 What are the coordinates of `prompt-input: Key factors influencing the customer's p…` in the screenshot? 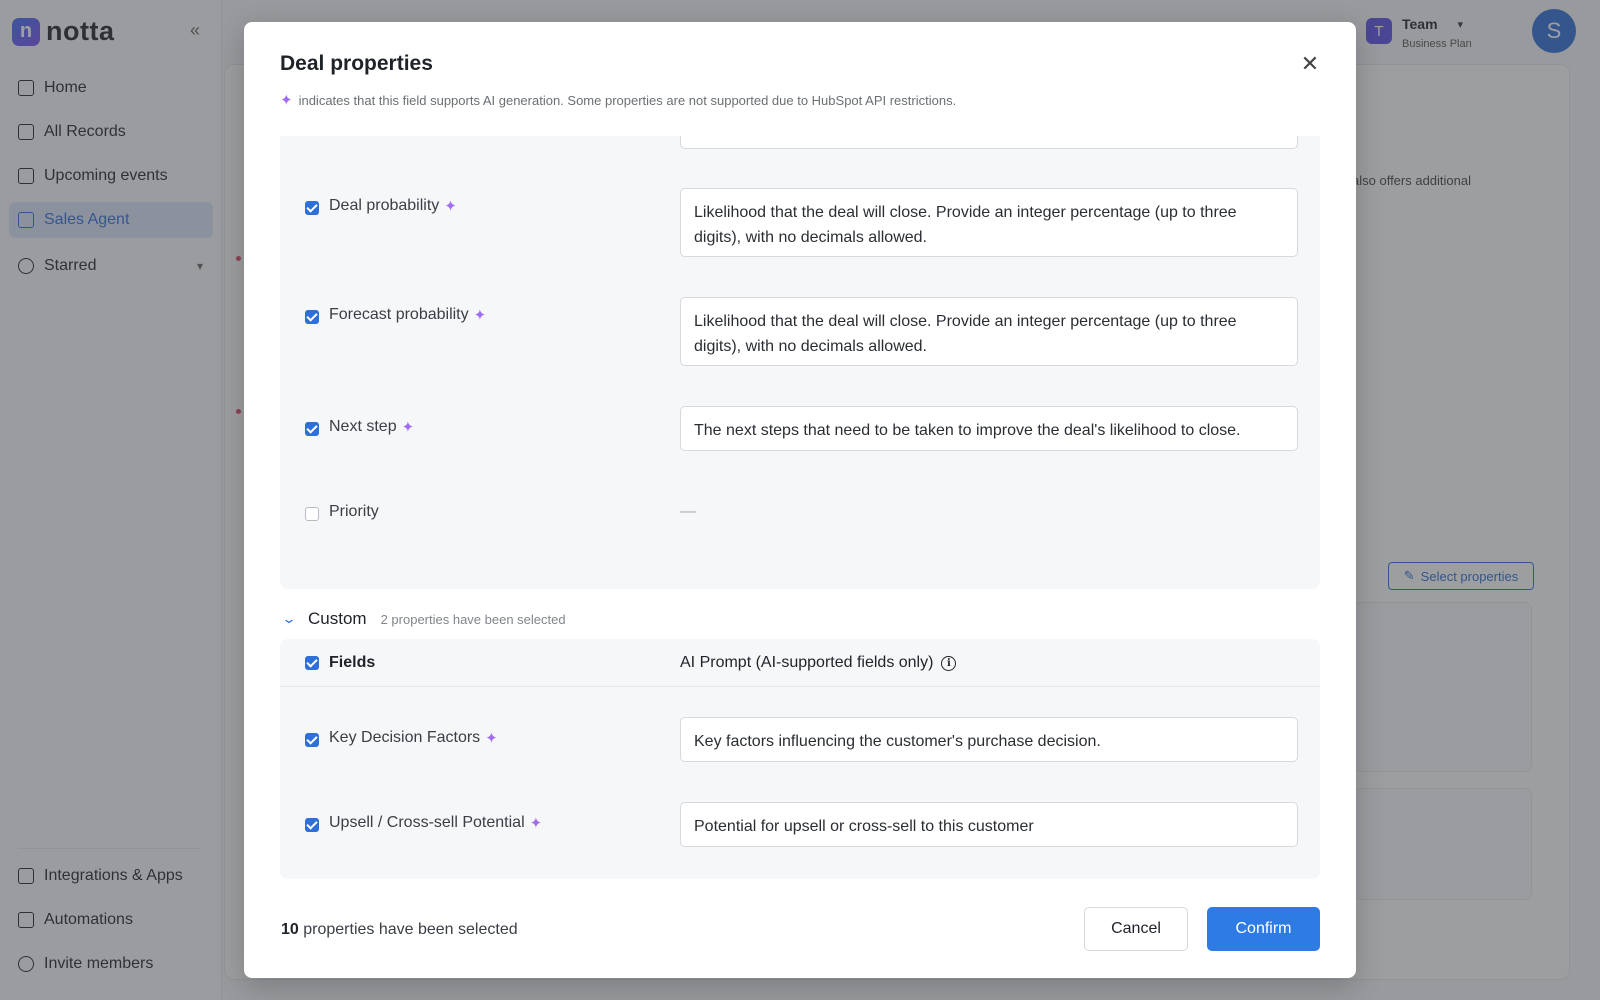 It's located at (989, 739).